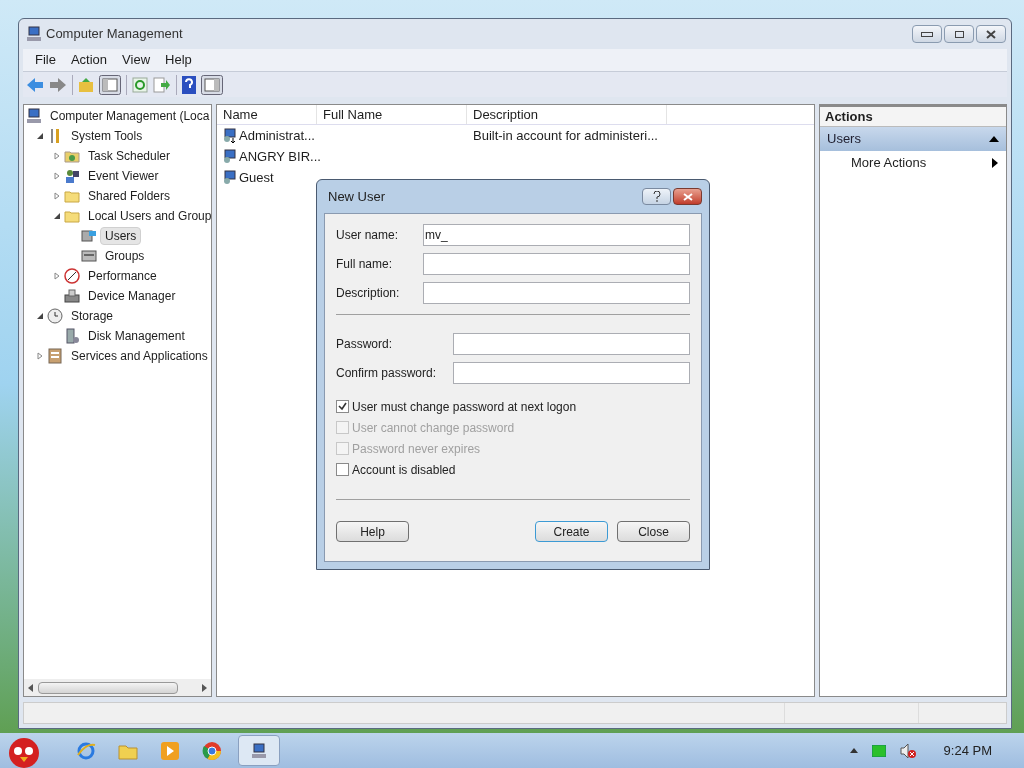  I want to click on tree-item: Event Viewer, so click(123, 176).